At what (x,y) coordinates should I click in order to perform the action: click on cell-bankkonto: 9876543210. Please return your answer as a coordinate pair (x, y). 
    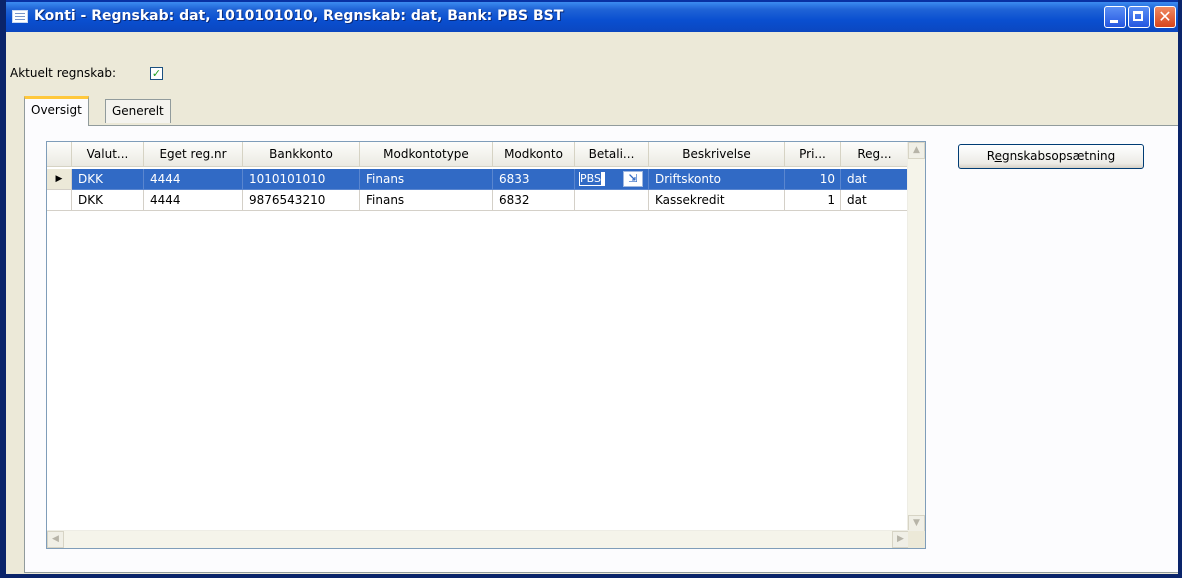
    Looking at the image, I should click on (301, 200).